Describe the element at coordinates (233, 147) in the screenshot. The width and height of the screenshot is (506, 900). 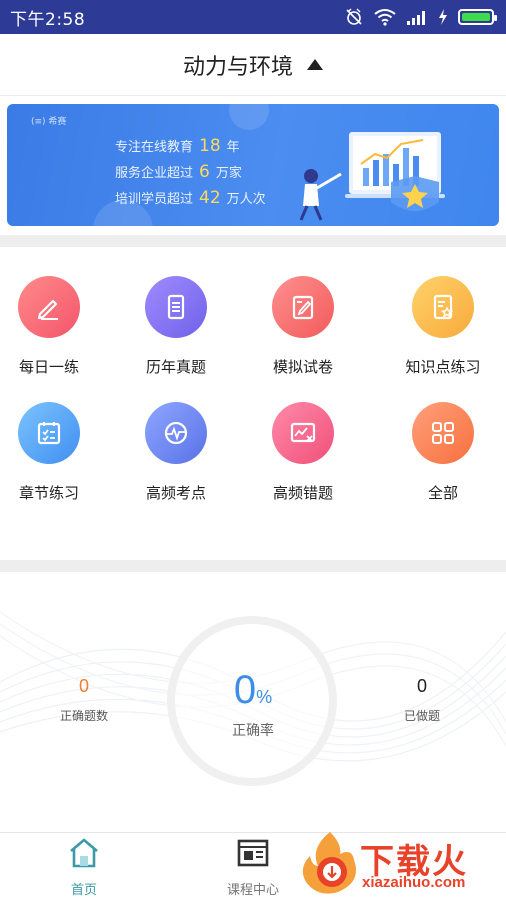
I see `banner-line-suffix: 年` at that location.